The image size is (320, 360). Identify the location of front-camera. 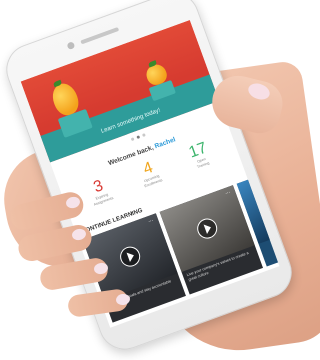
(71, 46).